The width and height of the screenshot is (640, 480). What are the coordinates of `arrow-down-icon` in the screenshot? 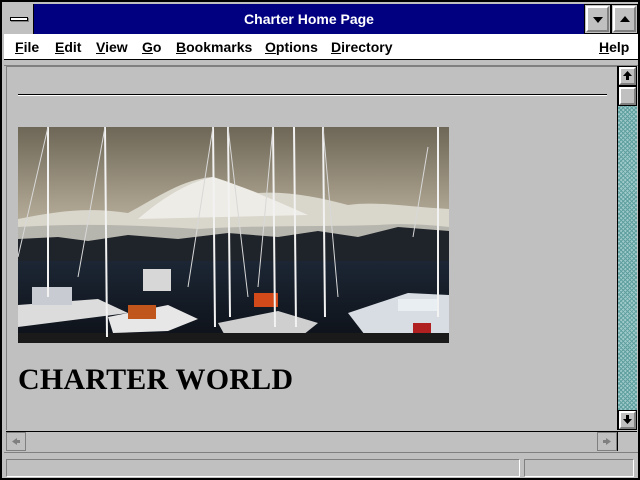 It's located at (627, 419).